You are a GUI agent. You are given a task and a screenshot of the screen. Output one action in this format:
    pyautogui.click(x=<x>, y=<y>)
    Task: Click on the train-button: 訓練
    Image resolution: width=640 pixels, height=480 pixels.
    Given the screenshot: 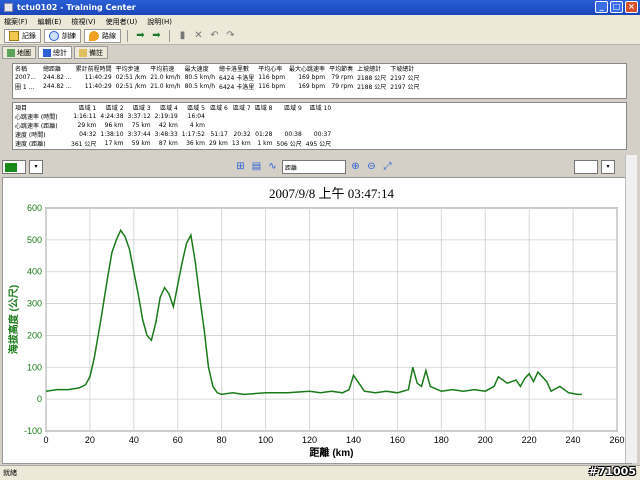 What is the action you would take?
    pyautogui.click(x=62, y=36)
    